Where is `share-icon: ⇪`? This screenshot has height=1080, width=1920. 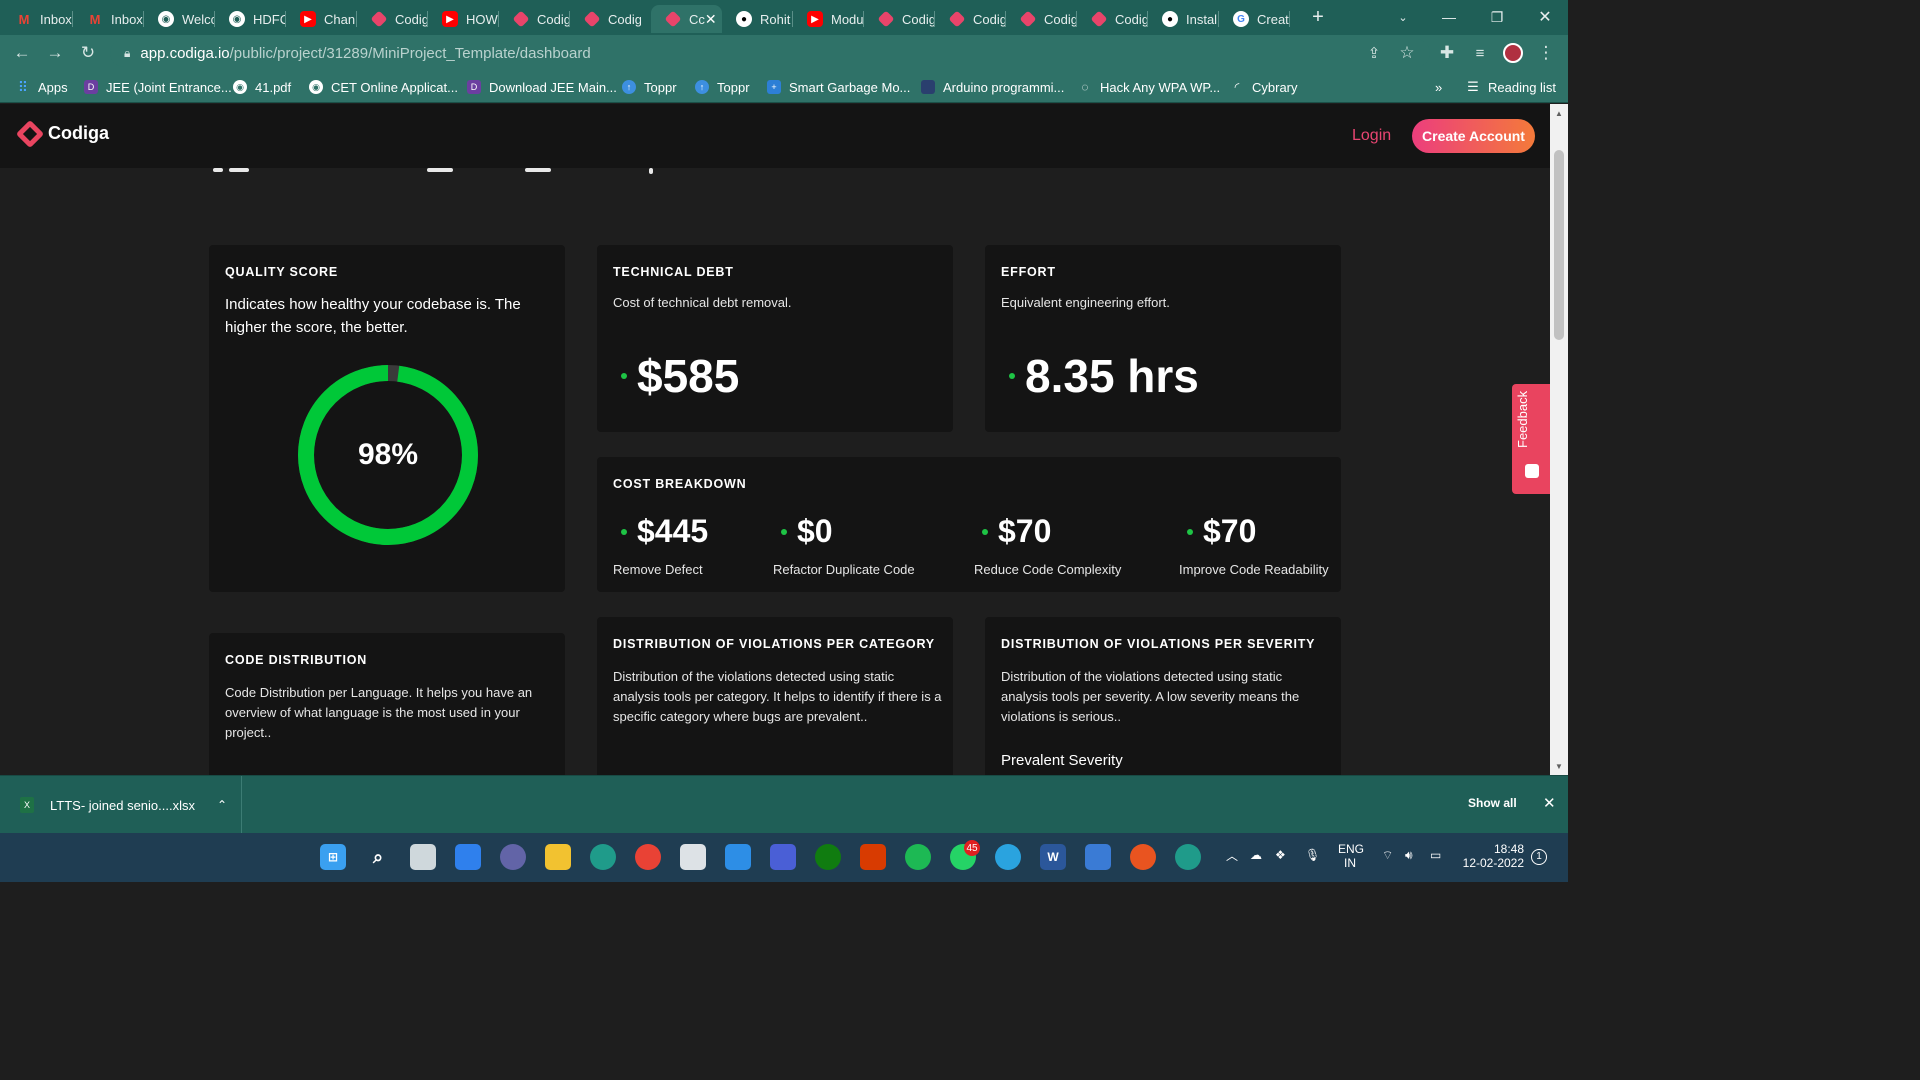
share-icon: ⇪ is located at coordinates (1374, 53).